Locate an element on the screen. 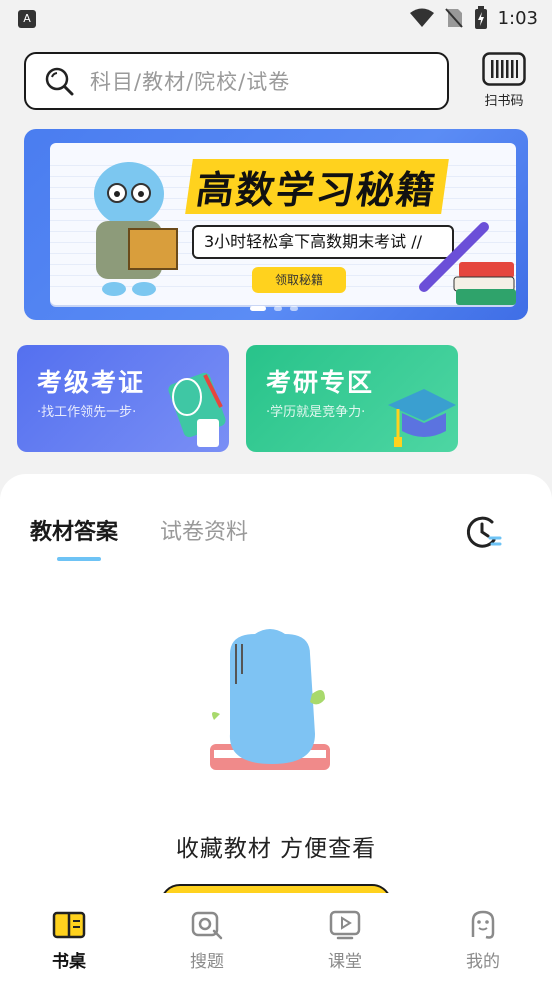 This screenshot has width=552, height=983. tab-textbook-answers: 教材答案 is located at coordinates (74, 530).